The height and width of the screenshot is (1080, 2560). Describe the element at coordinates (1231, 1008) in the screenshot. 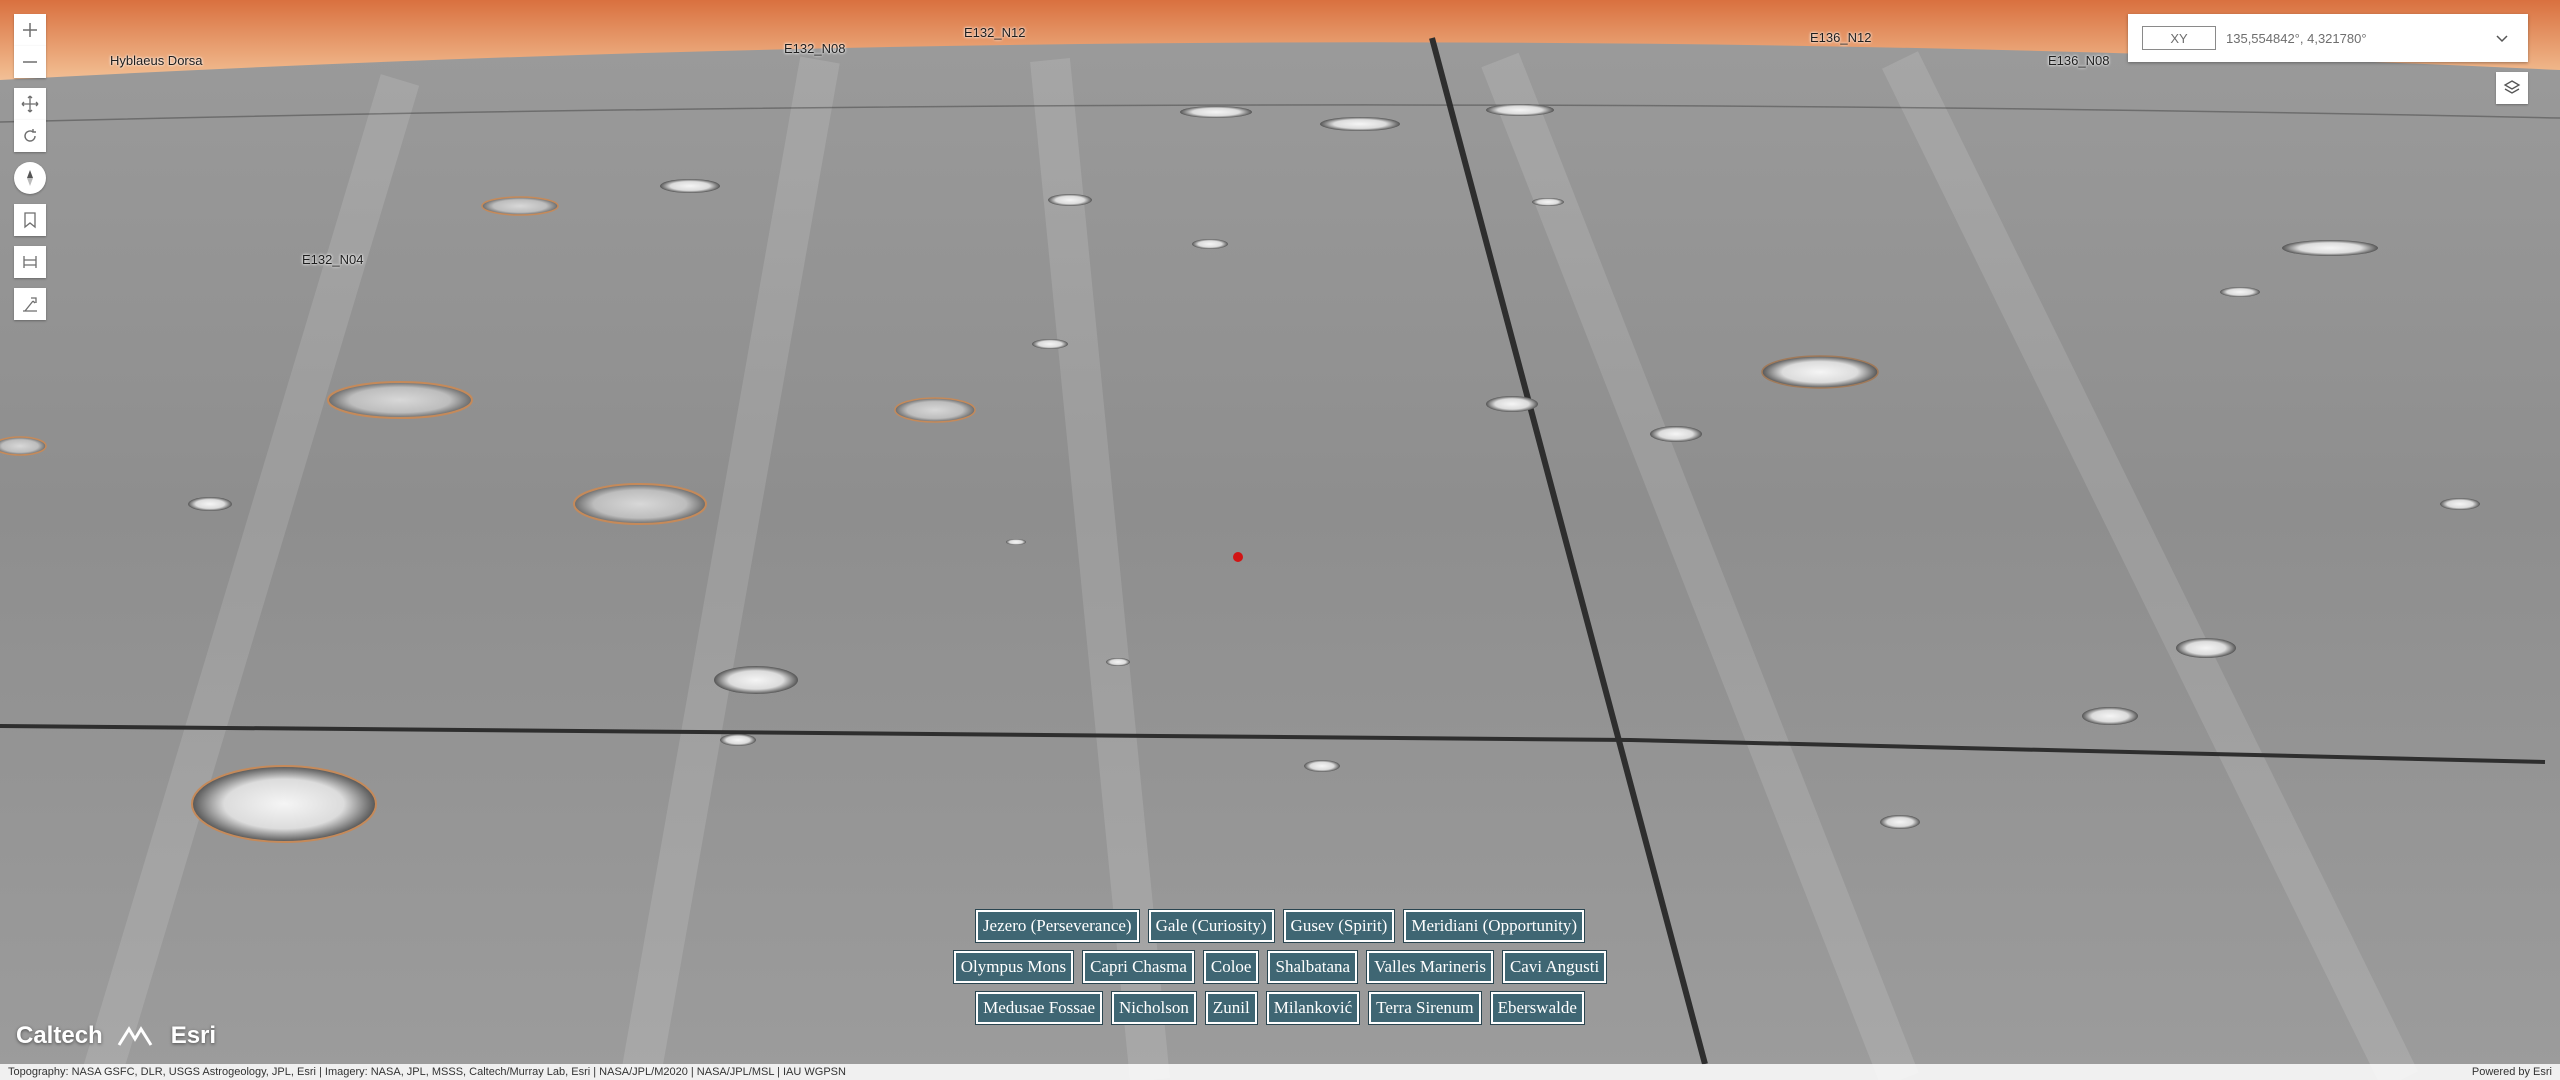

I see `site-button-zunil: Zunil` at that location.